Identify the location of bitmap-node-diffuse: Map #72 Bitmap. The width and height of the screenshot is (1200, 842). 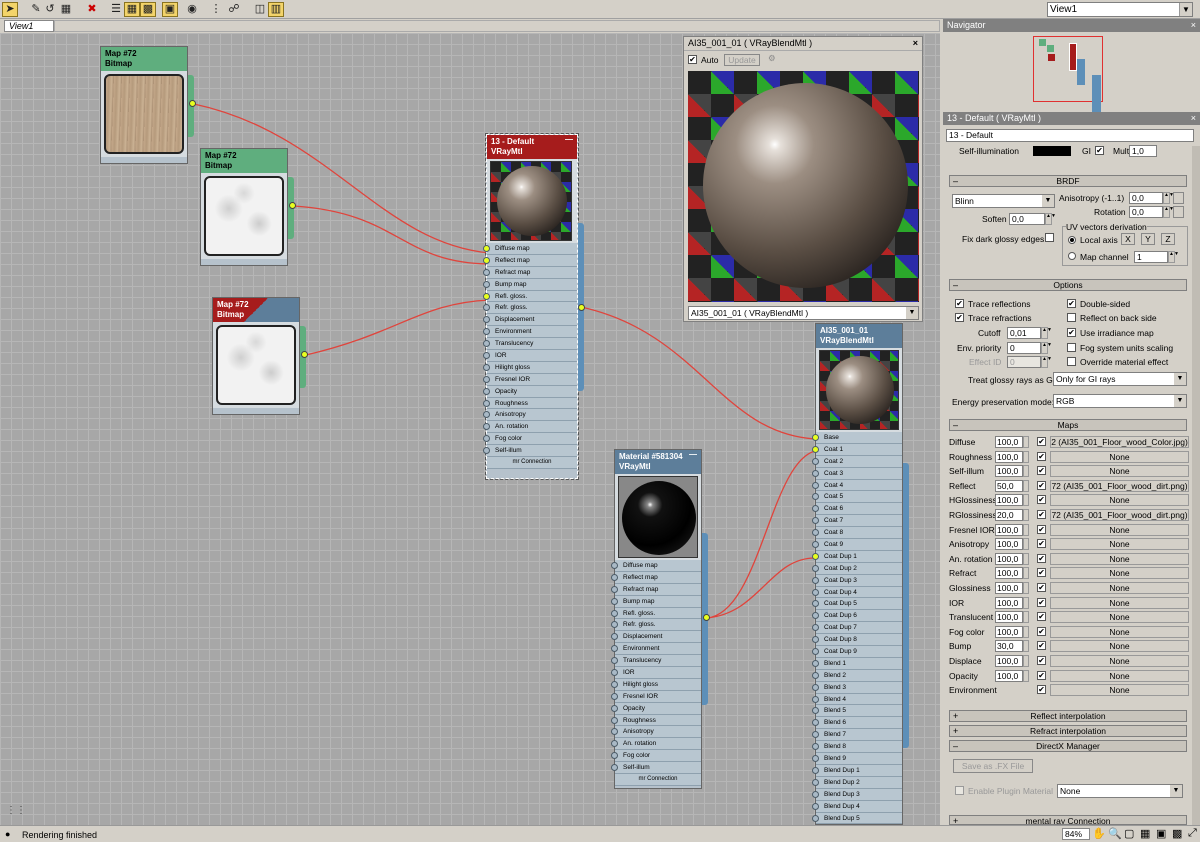
(144, 105).